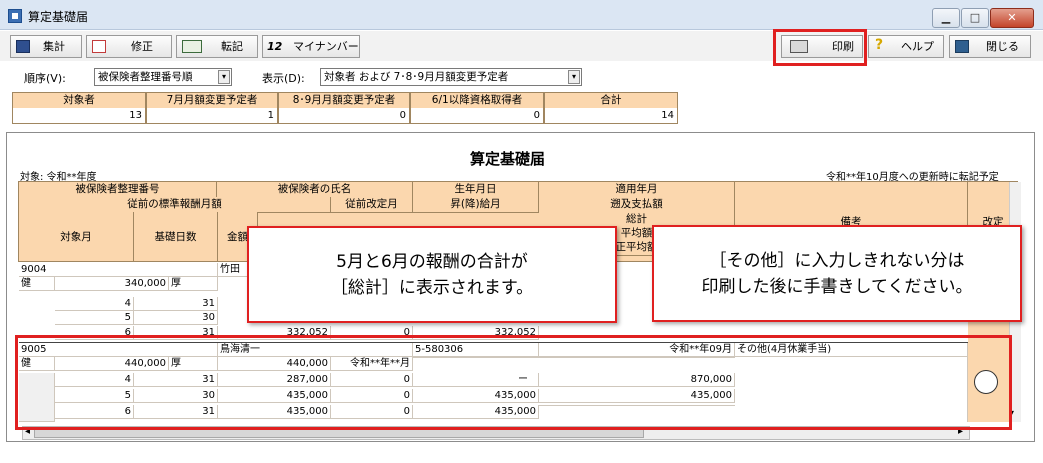  Describe the element at coordinates (917, 46) in the screenshot. I see `help-label: ヘルプ` at that location.